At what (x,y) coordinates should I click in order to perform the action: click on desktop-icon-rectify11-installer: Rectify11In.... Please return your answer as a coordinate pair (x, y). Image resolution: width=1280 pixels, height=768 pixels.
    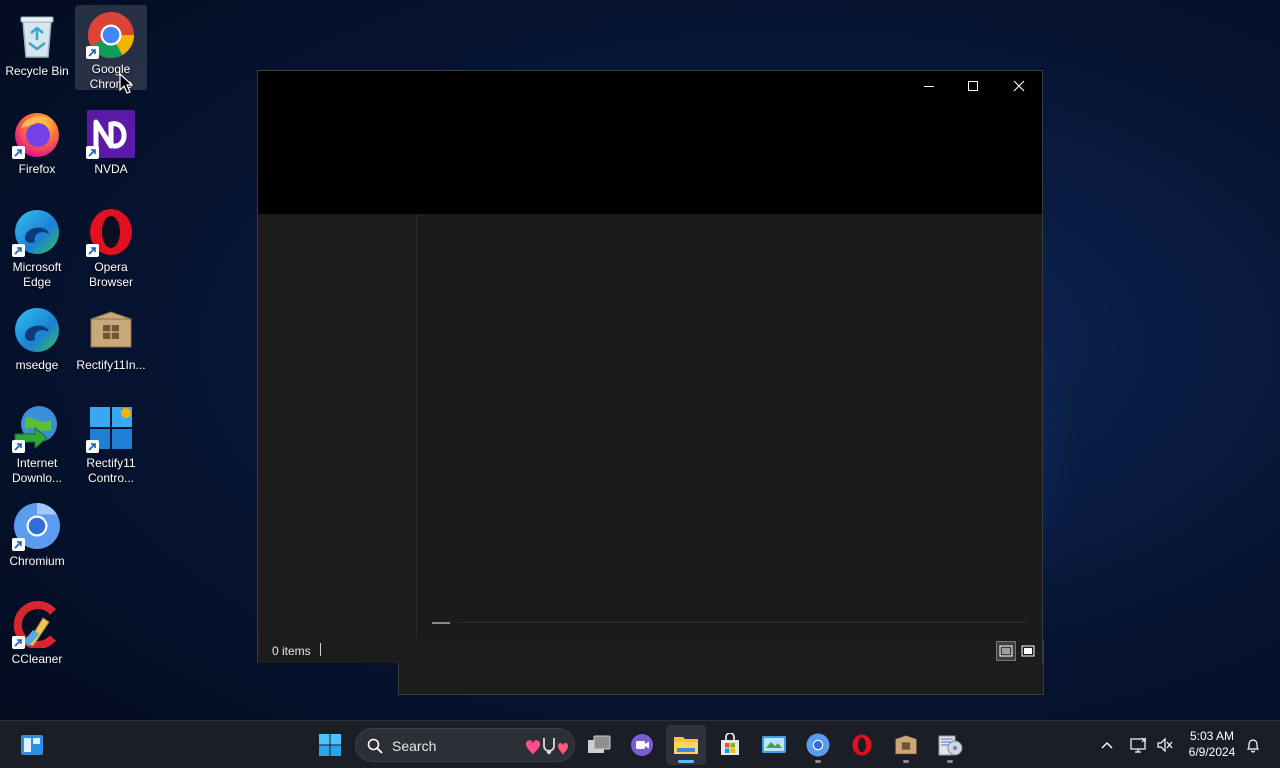
    Looking at the image, I should click on (111, 344).